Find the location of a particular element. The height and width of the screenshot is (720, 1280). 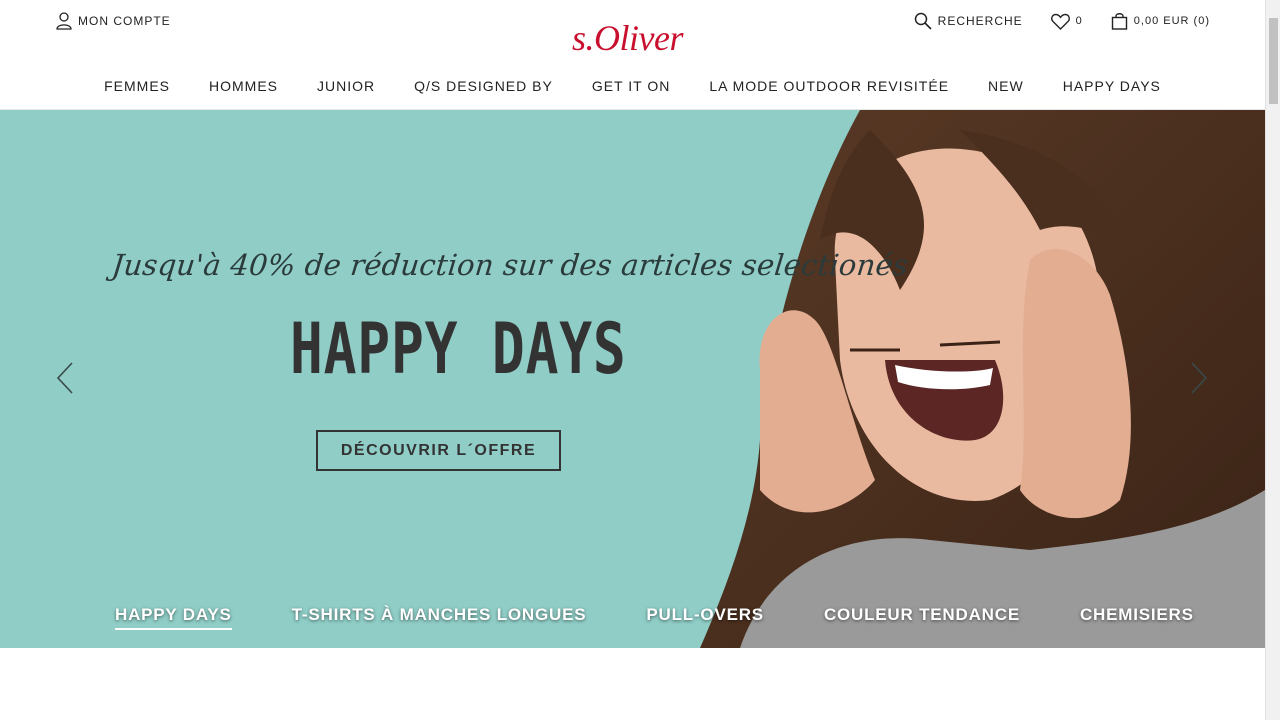

search-label: RECHERCHE is located at coordinates (980, 21).